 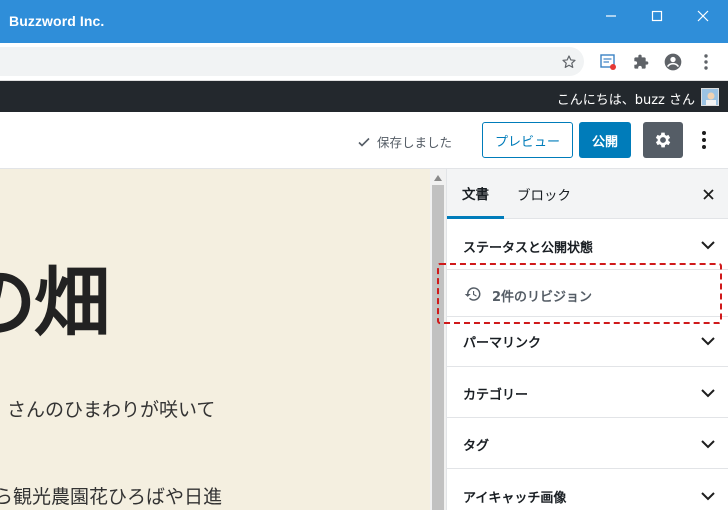 What do you see at coordinates (475, 194) in the screenshot?
I see `tab-document: 文書` at bounding box center [475, 194].